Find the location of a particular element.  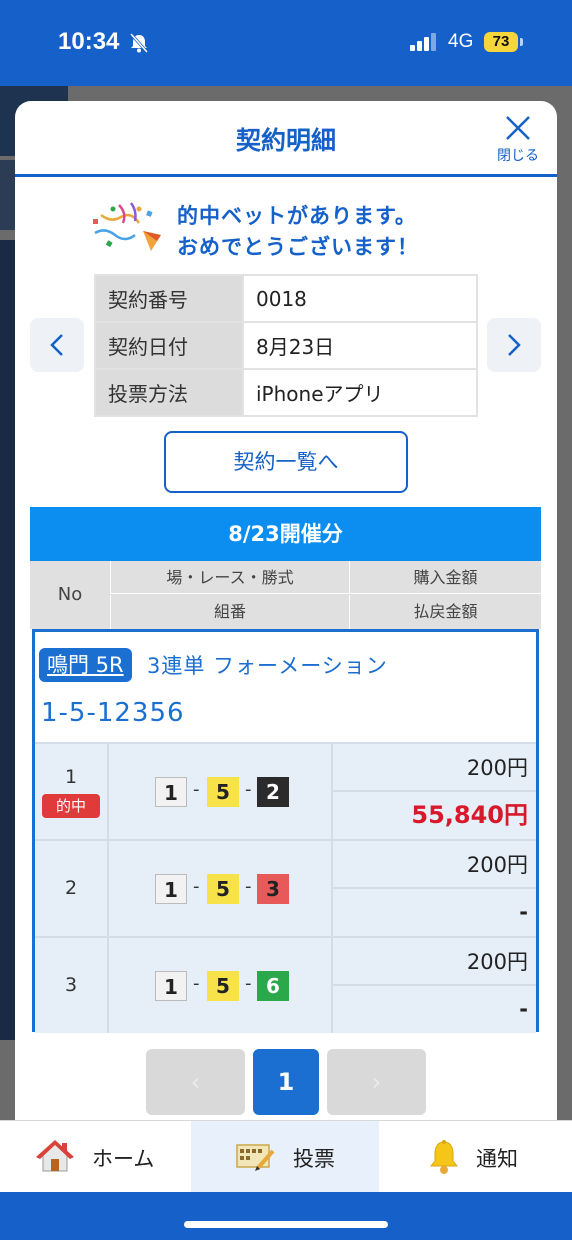

bell-icon is located at coordinates (444, 1157).